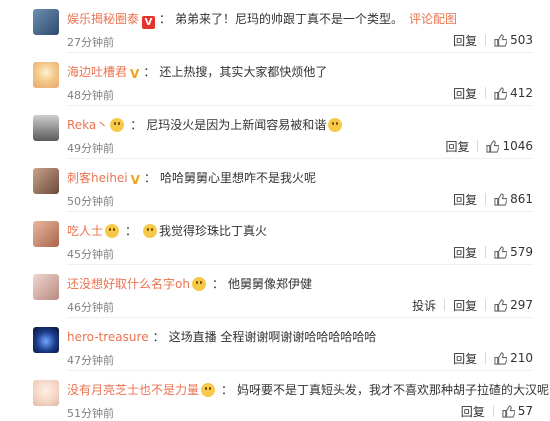 The image size is (550, 421). Describe the element at coordinates (85, 231) in the screenshot. I see `username-link: 吃人士` at that location.